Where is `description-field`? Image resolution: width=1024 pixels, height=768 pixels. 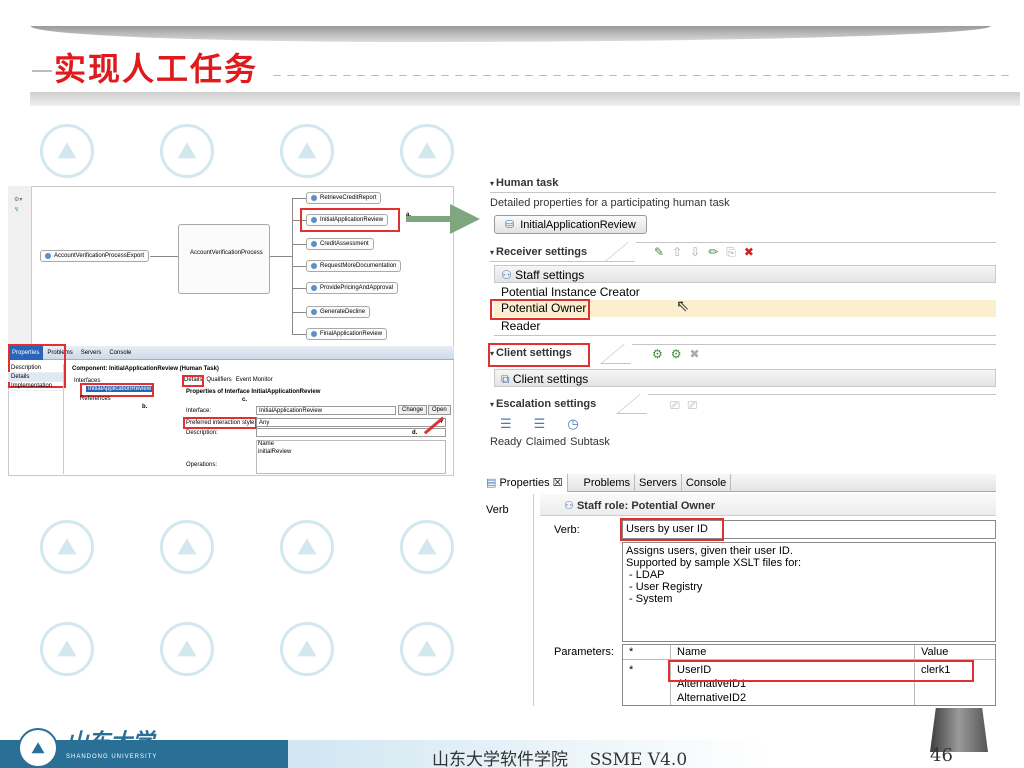
description-field is located at coordinates (351, 432).